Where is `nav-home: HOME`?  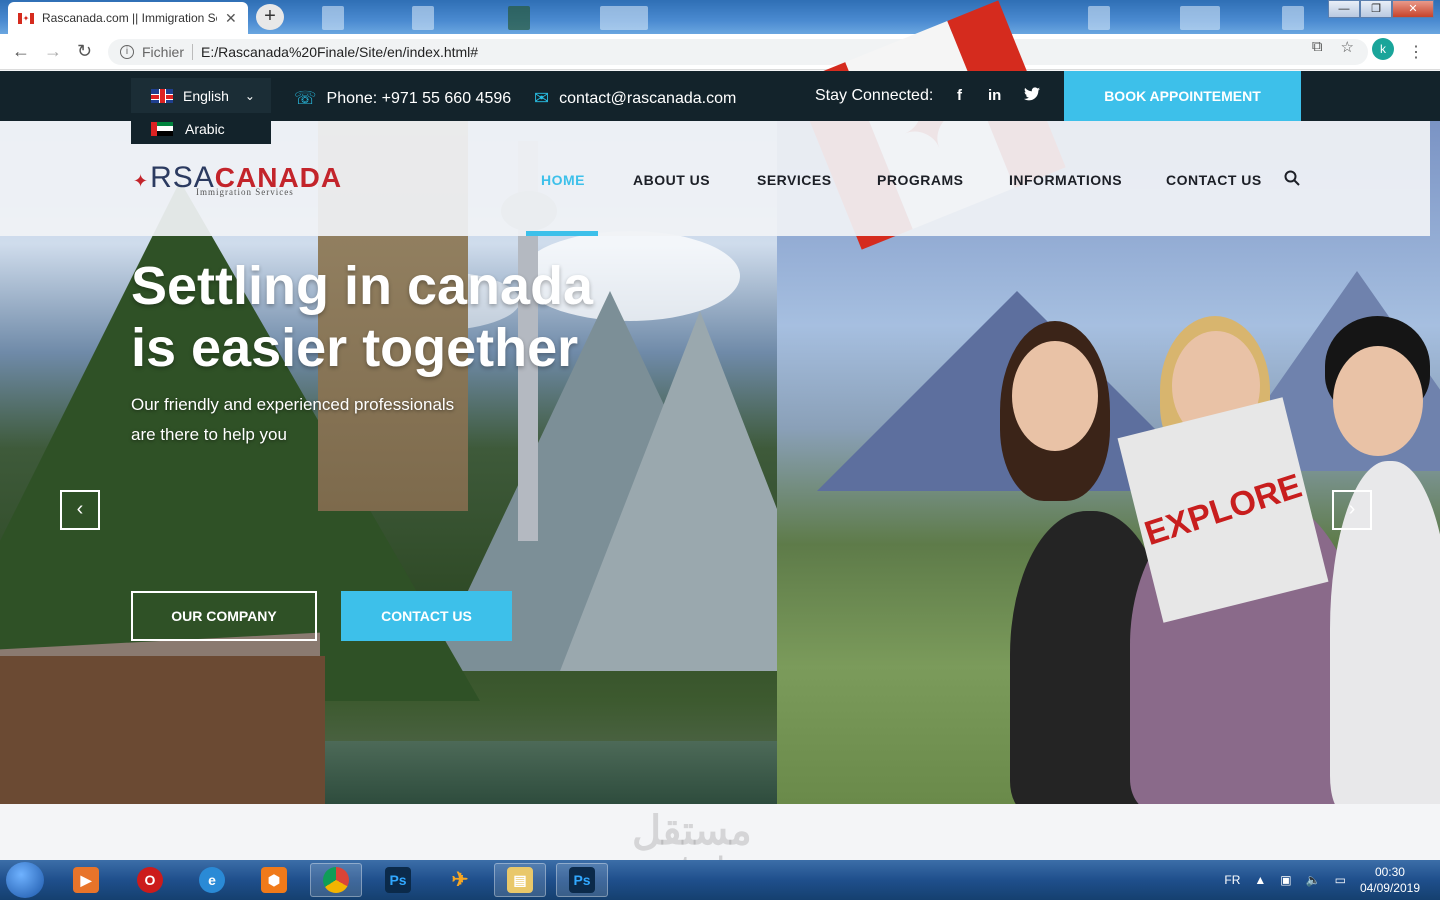 nav-home: HOME is located at coordinates (563, 180).